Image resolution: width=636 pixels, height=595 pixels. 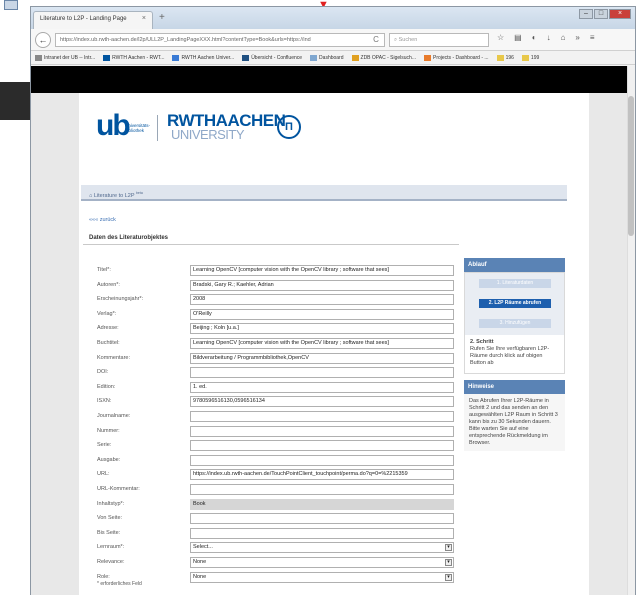 I want to click on field-label: Buchtitel:, so click(x=108, y=343).